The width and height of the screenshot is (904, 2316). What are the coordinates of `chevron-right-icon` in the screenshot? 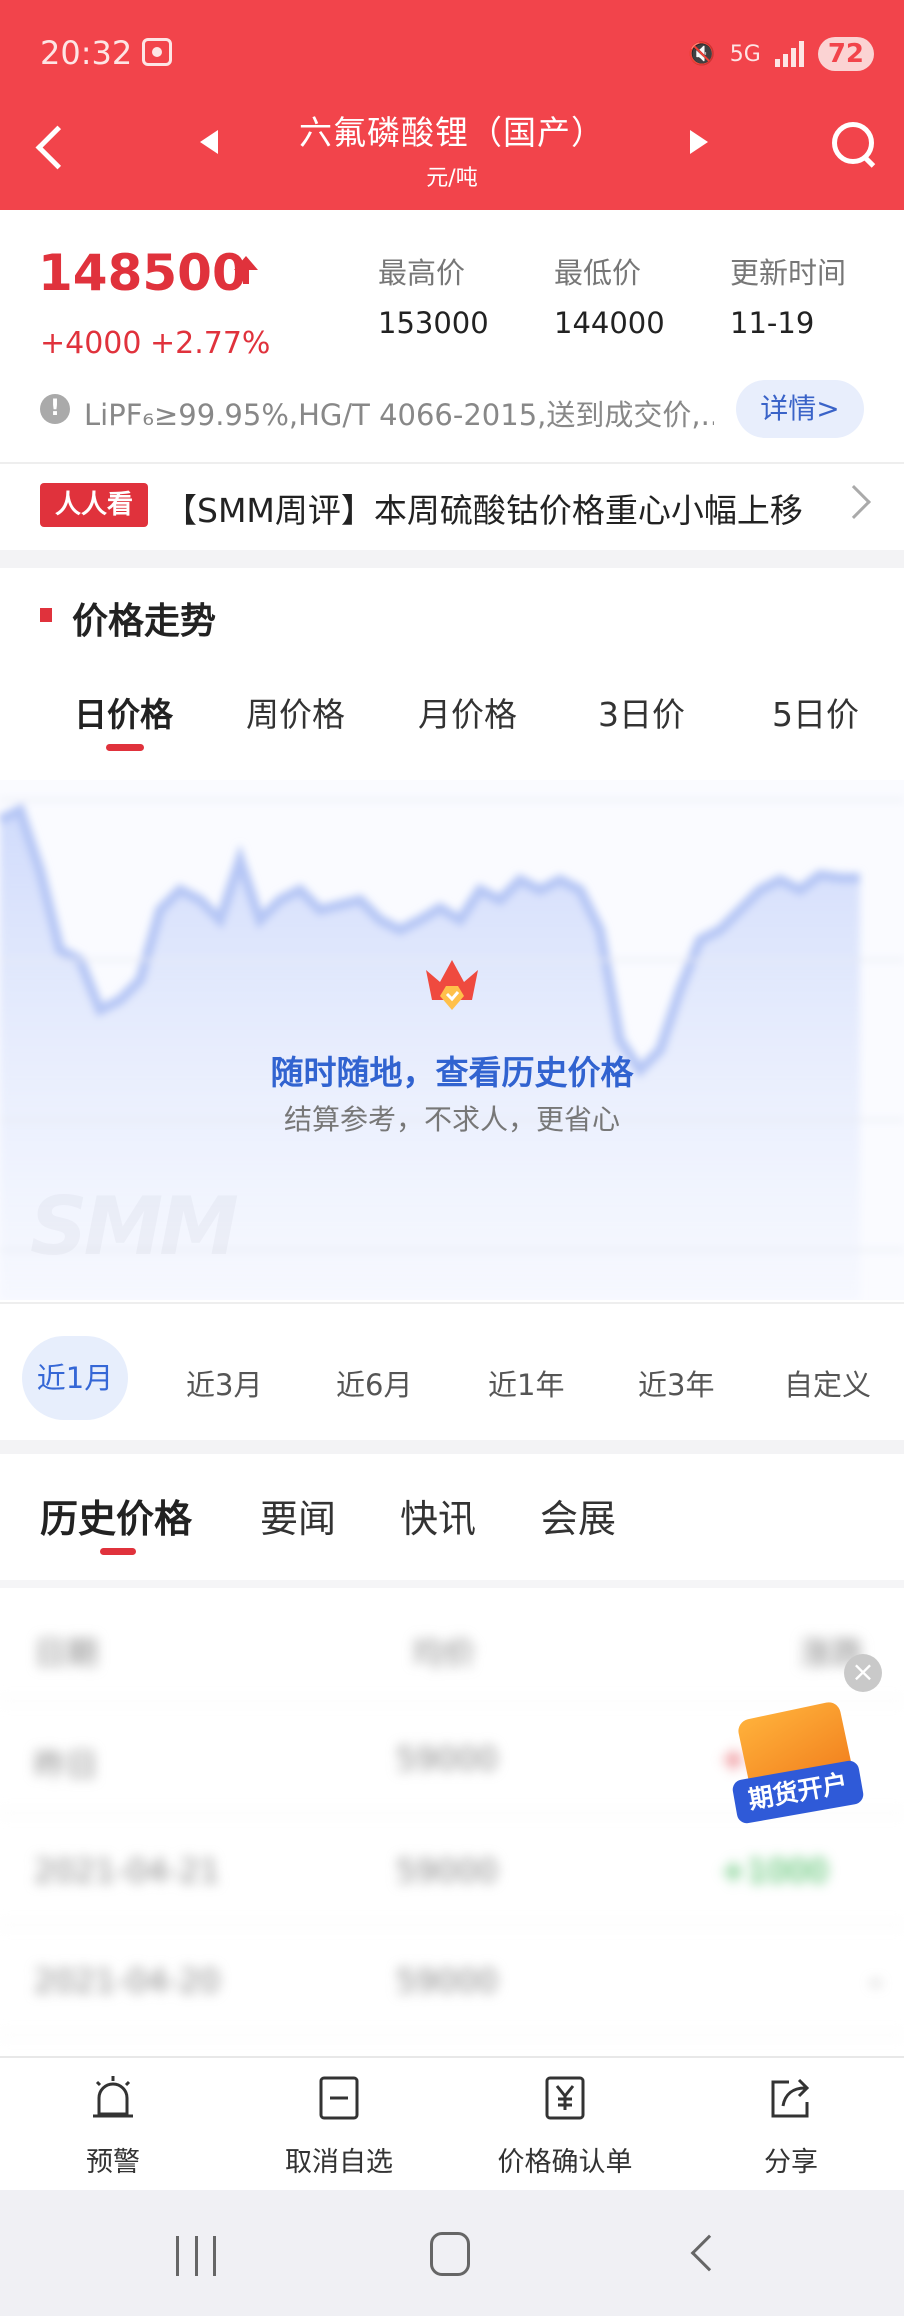 It's located at (854, 502).